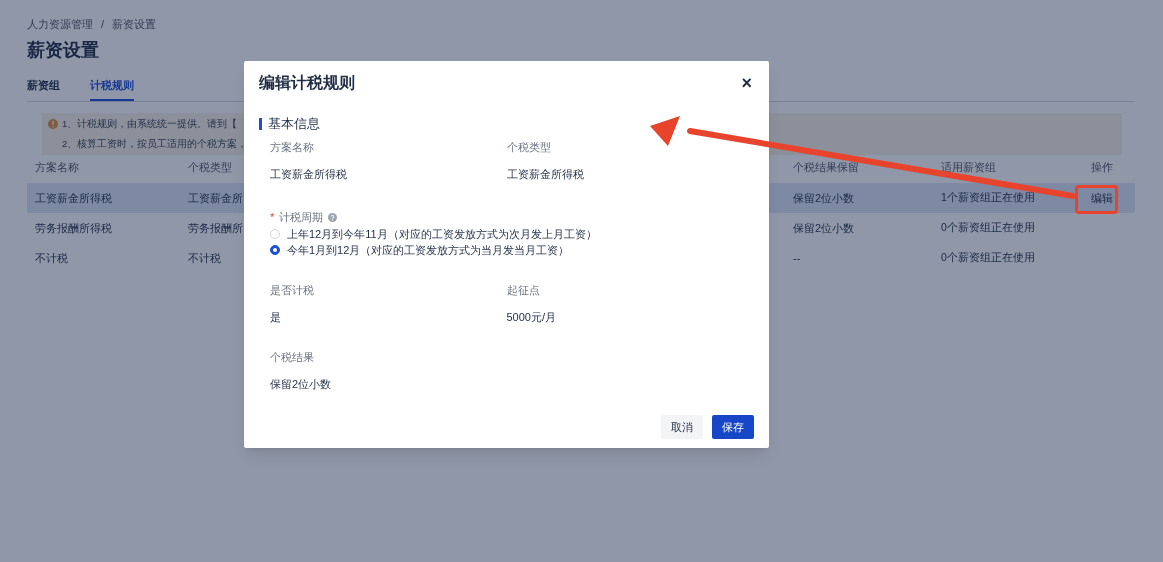 The image size is (1163, 562). Describe the element at coordinates (826, 167) in the screenshot. I see `column-header: 个税结果保留` at that location.